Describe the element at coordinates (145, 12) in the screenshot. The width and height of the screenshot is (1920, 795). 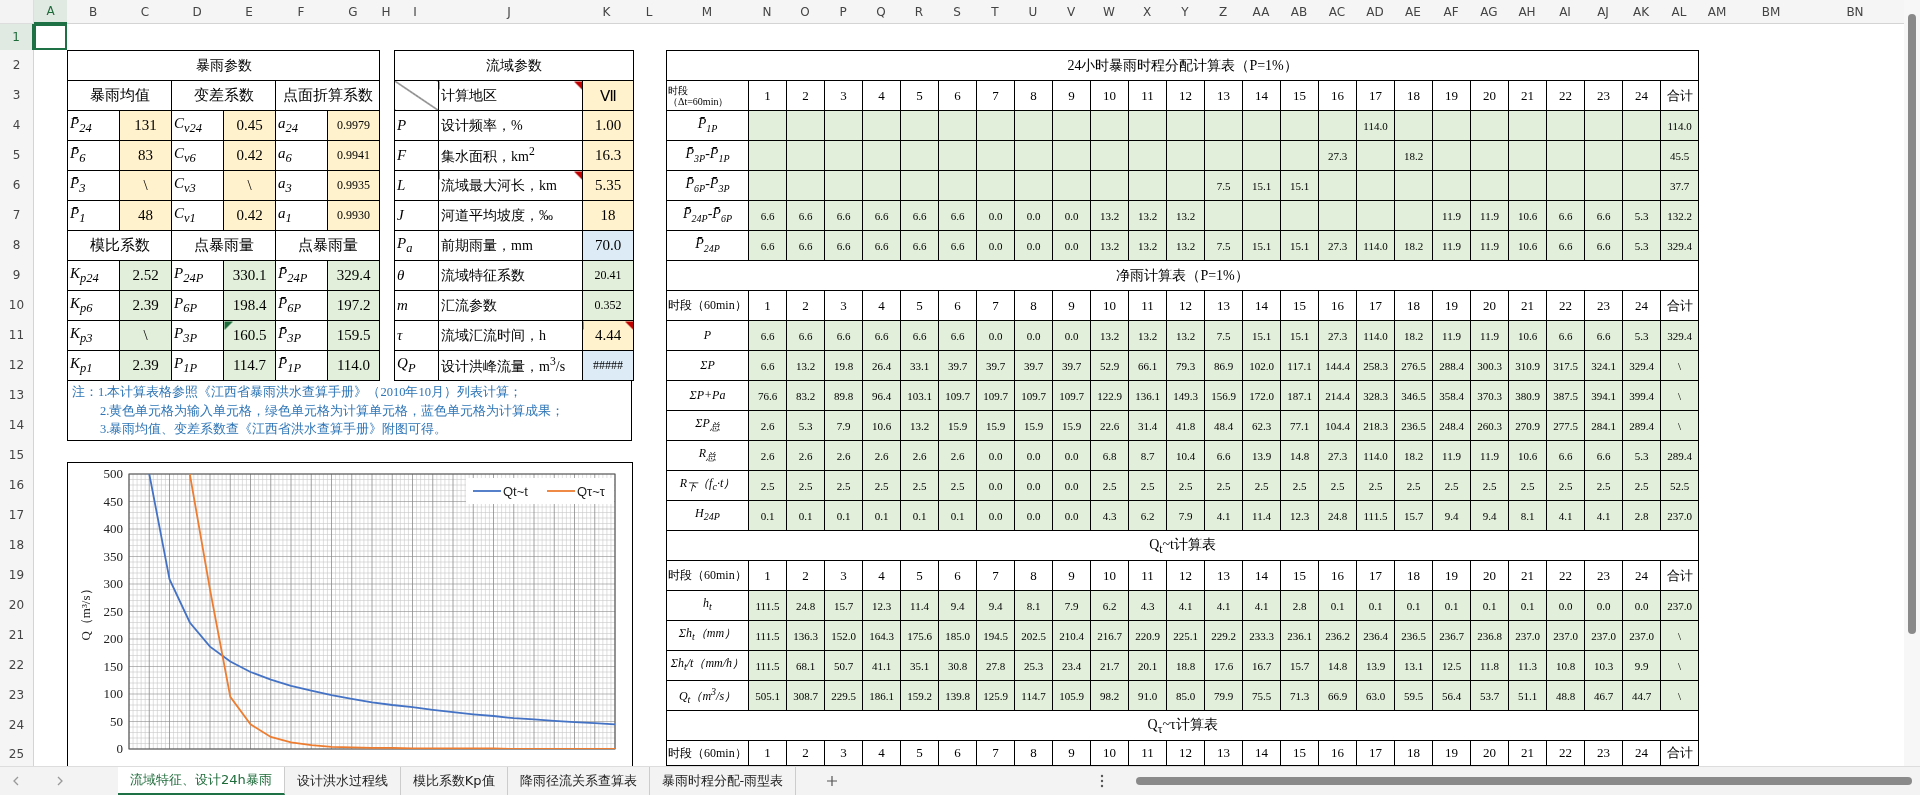
I see `column-header: C` at that location.